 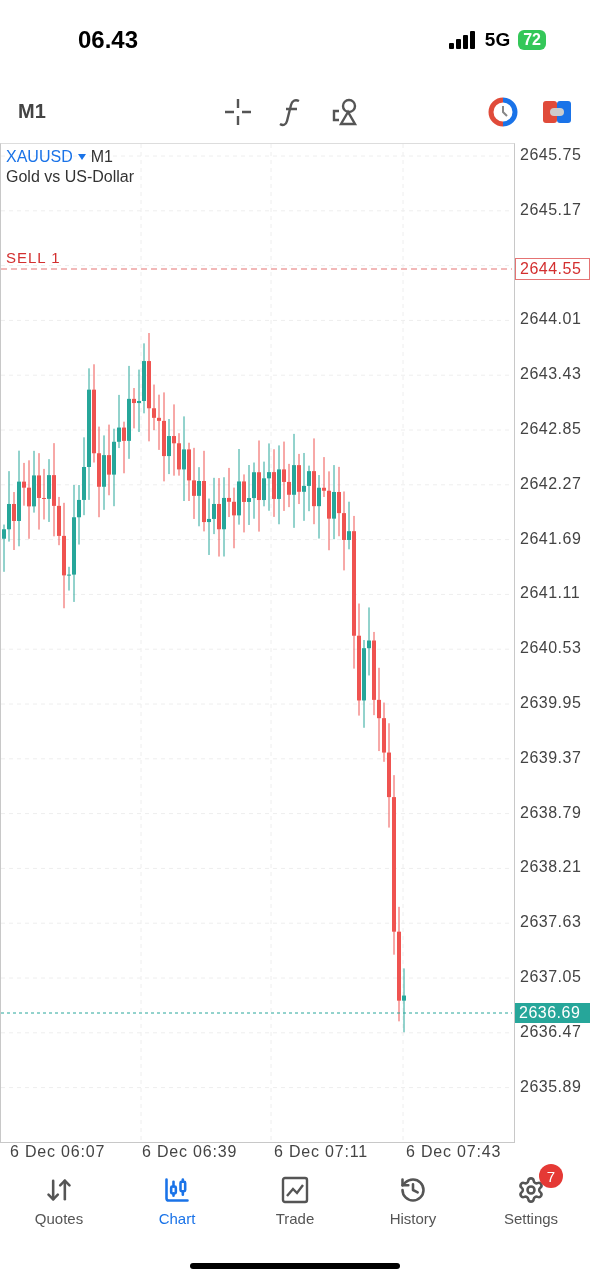 What do you see at coordinates (531, 1190) in the screenshot?
I see `settings-icon` at bounding box center [531, 1190].